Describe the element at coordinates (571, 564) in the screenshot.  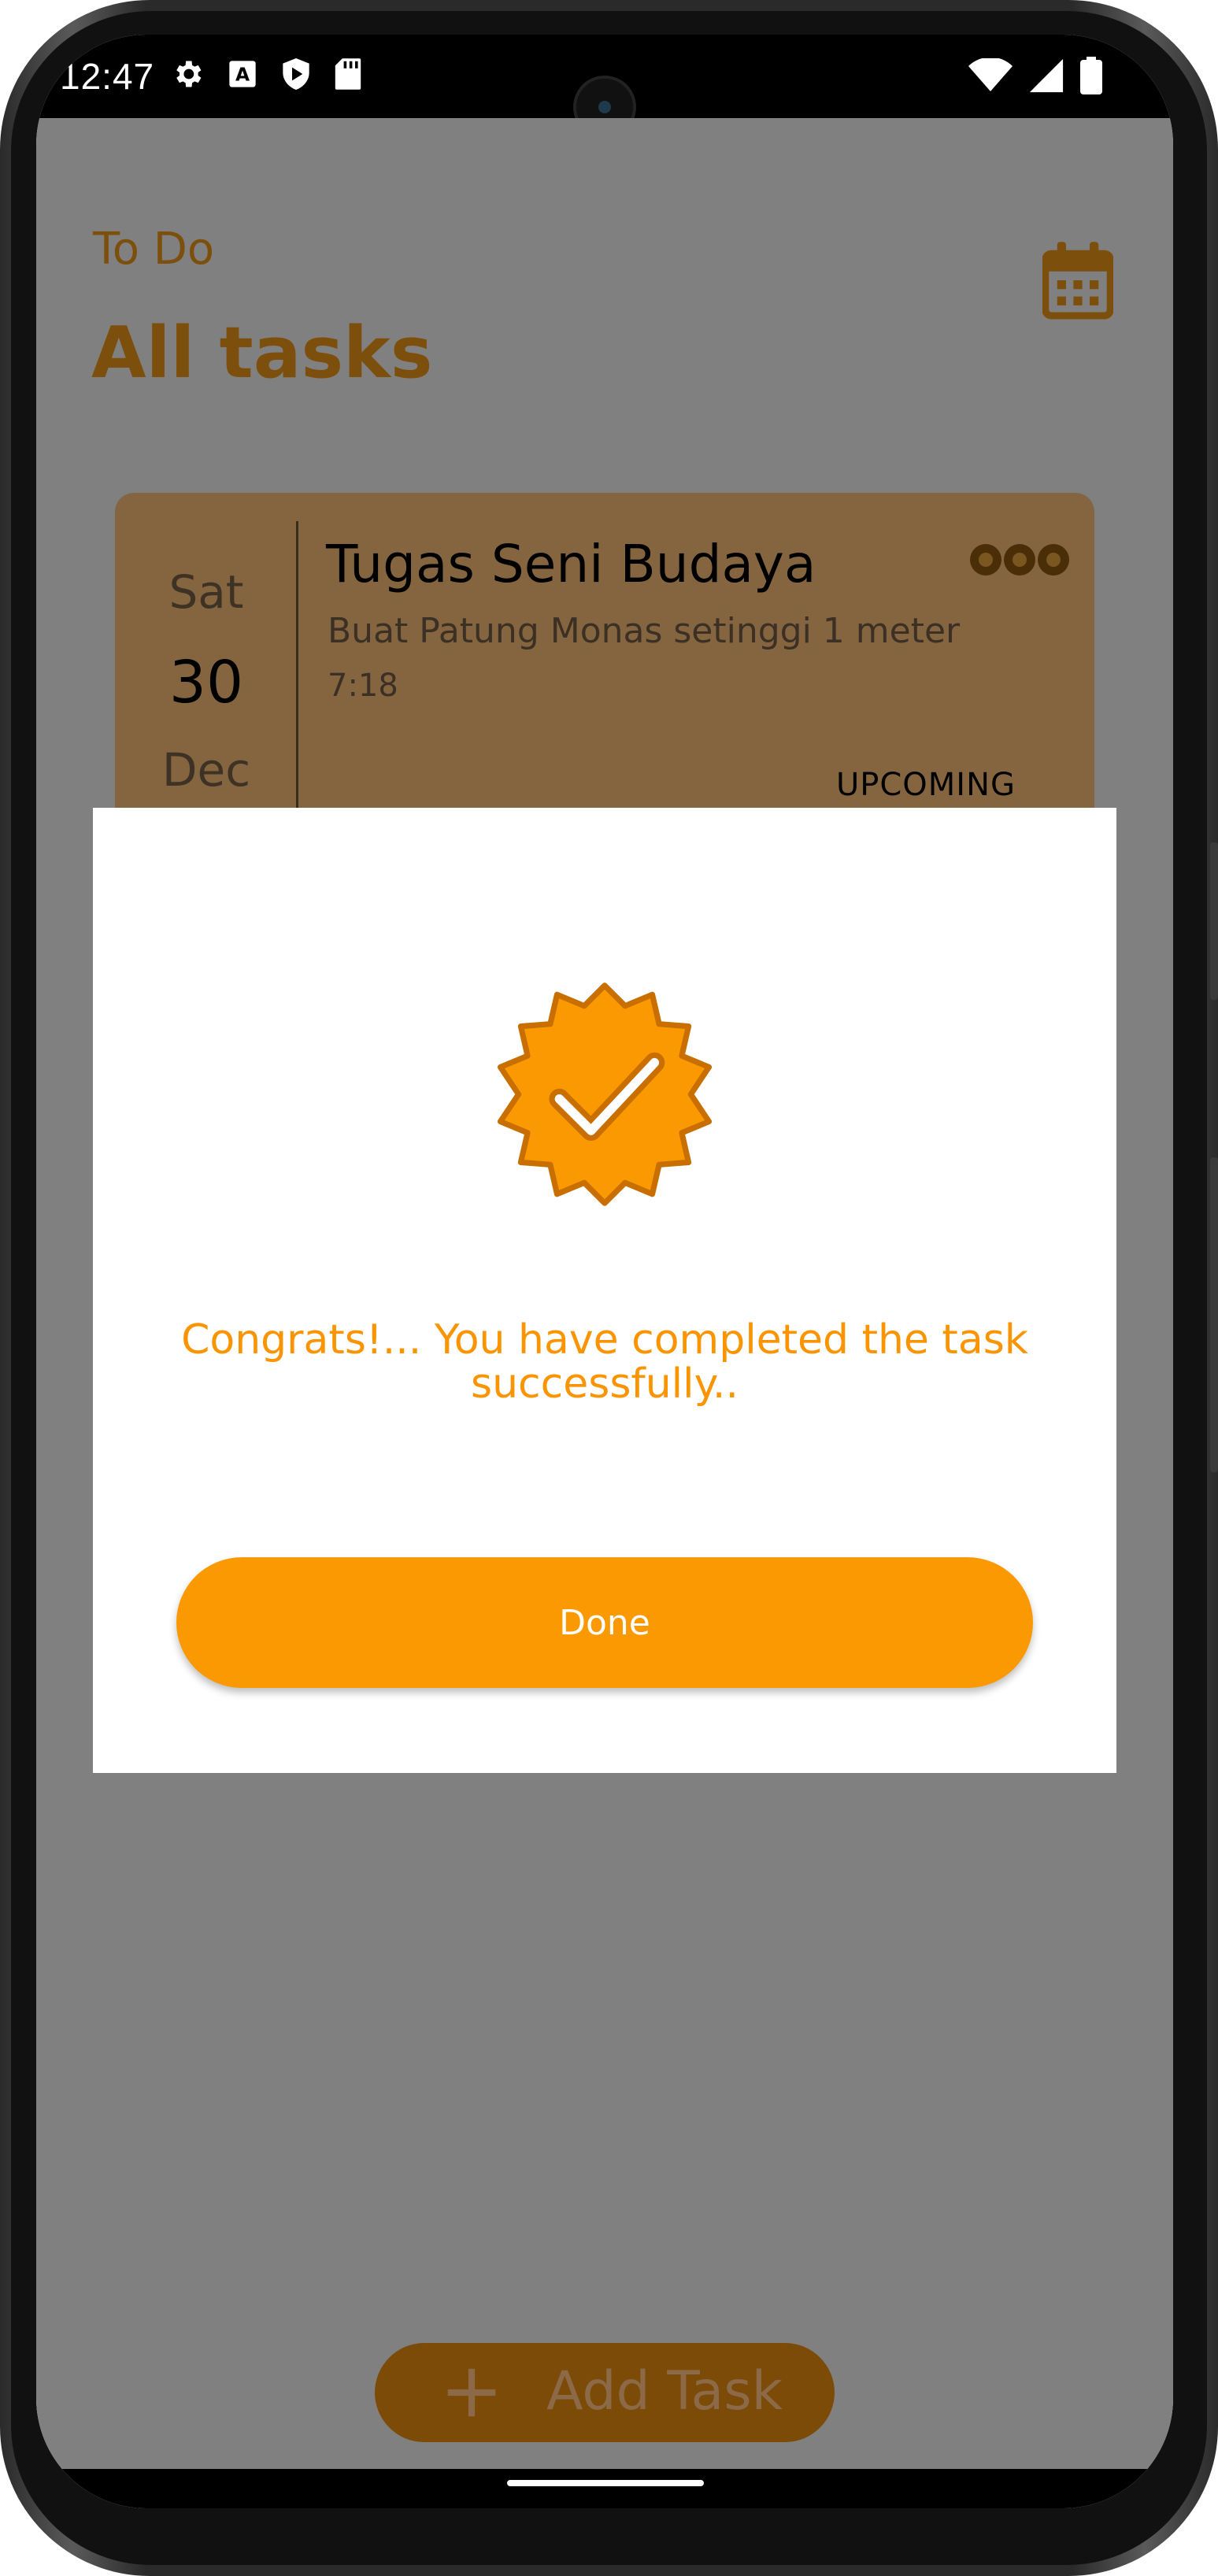
I see `task-title: Tugas Seni Budaya` at that location.